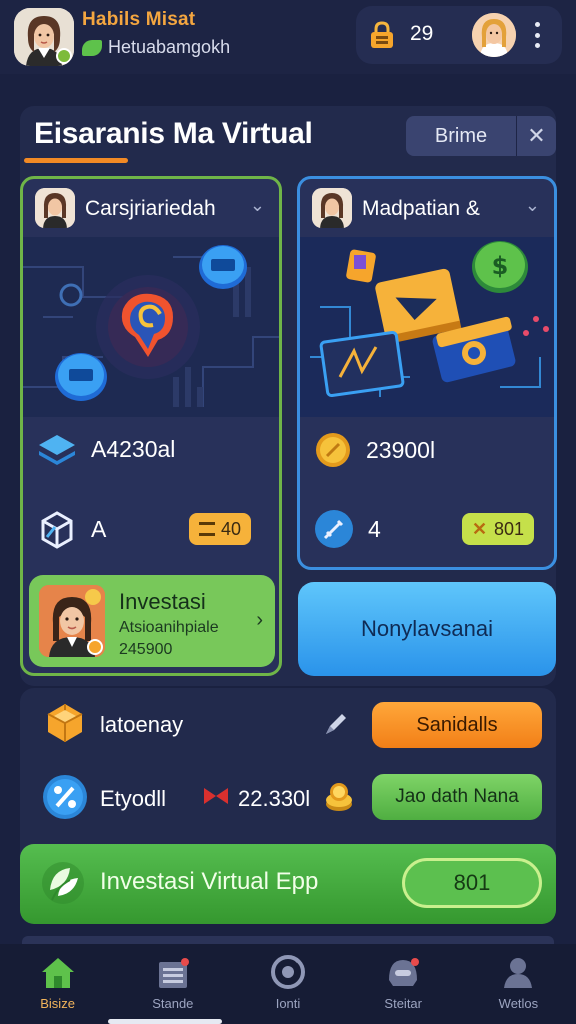 The width and height of the screenshot is (576, 1024). What do you see at coordinates (231, 528) in the screenshot?
I see `resource-pill-value: 40` at bounding box center [231, 528].